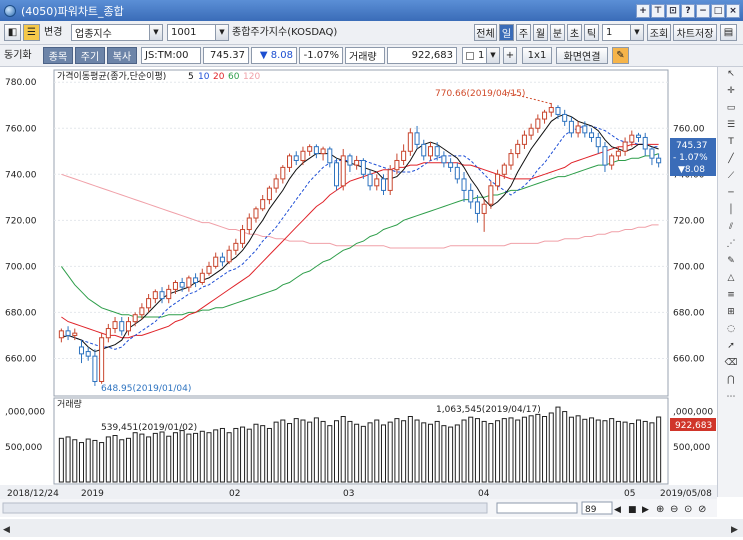 The width and height of the screenshot is (743, 540). What do you see at coordinates (728, 32) in the screenshot?
I see `settings-icon: ▤` at bounding box center [728, 32].